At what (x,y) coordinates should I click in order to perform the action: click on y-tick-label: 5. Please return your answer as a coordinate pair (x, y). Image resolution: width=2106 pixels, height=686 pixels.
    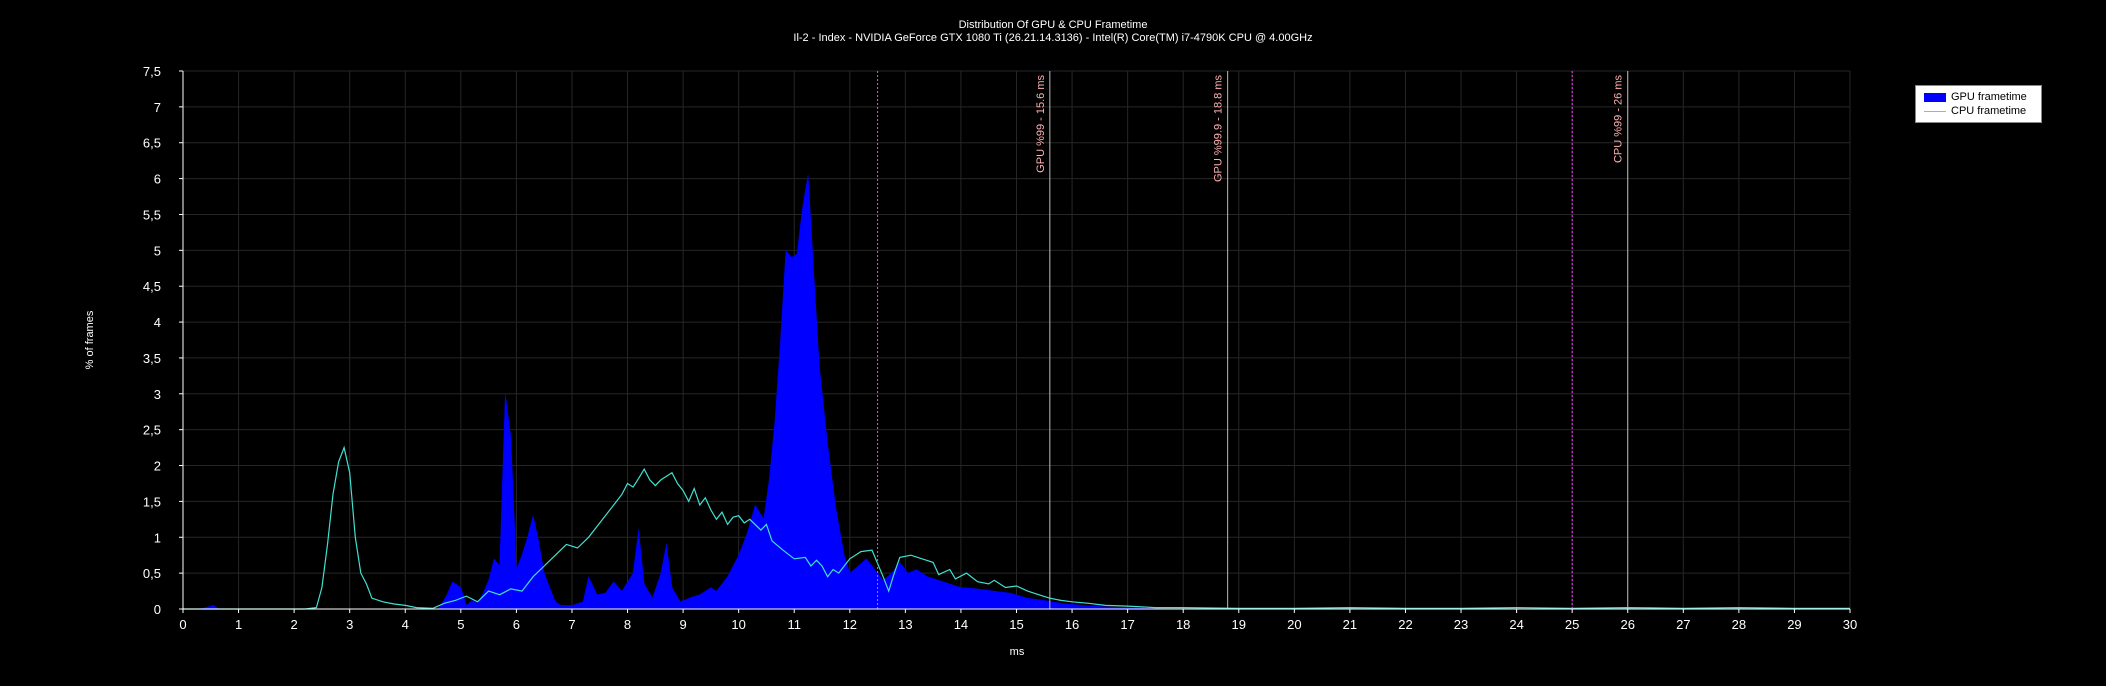
    Looking at the image, I should click on (157, 250).